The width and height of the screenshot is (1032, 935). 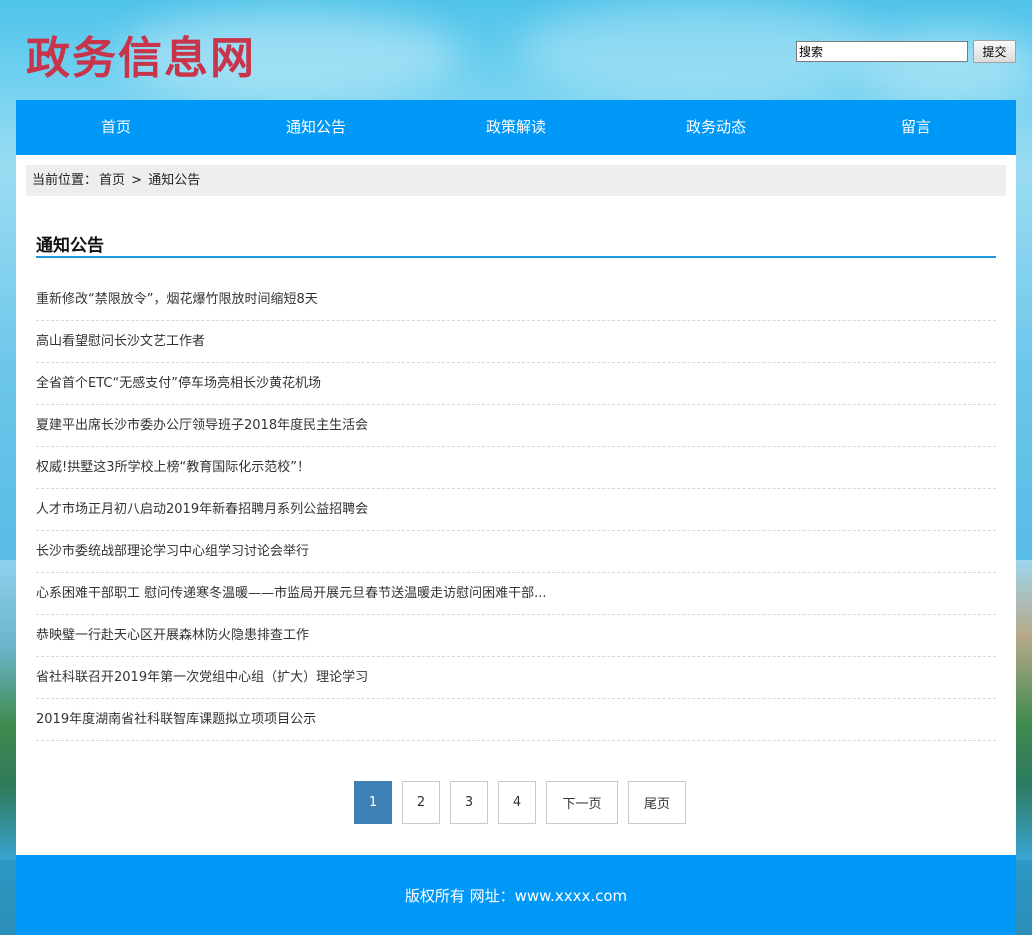 I want to click on breadcrumb: 当前位置： 首页 > 通知公告, so click(x=516, y=180).